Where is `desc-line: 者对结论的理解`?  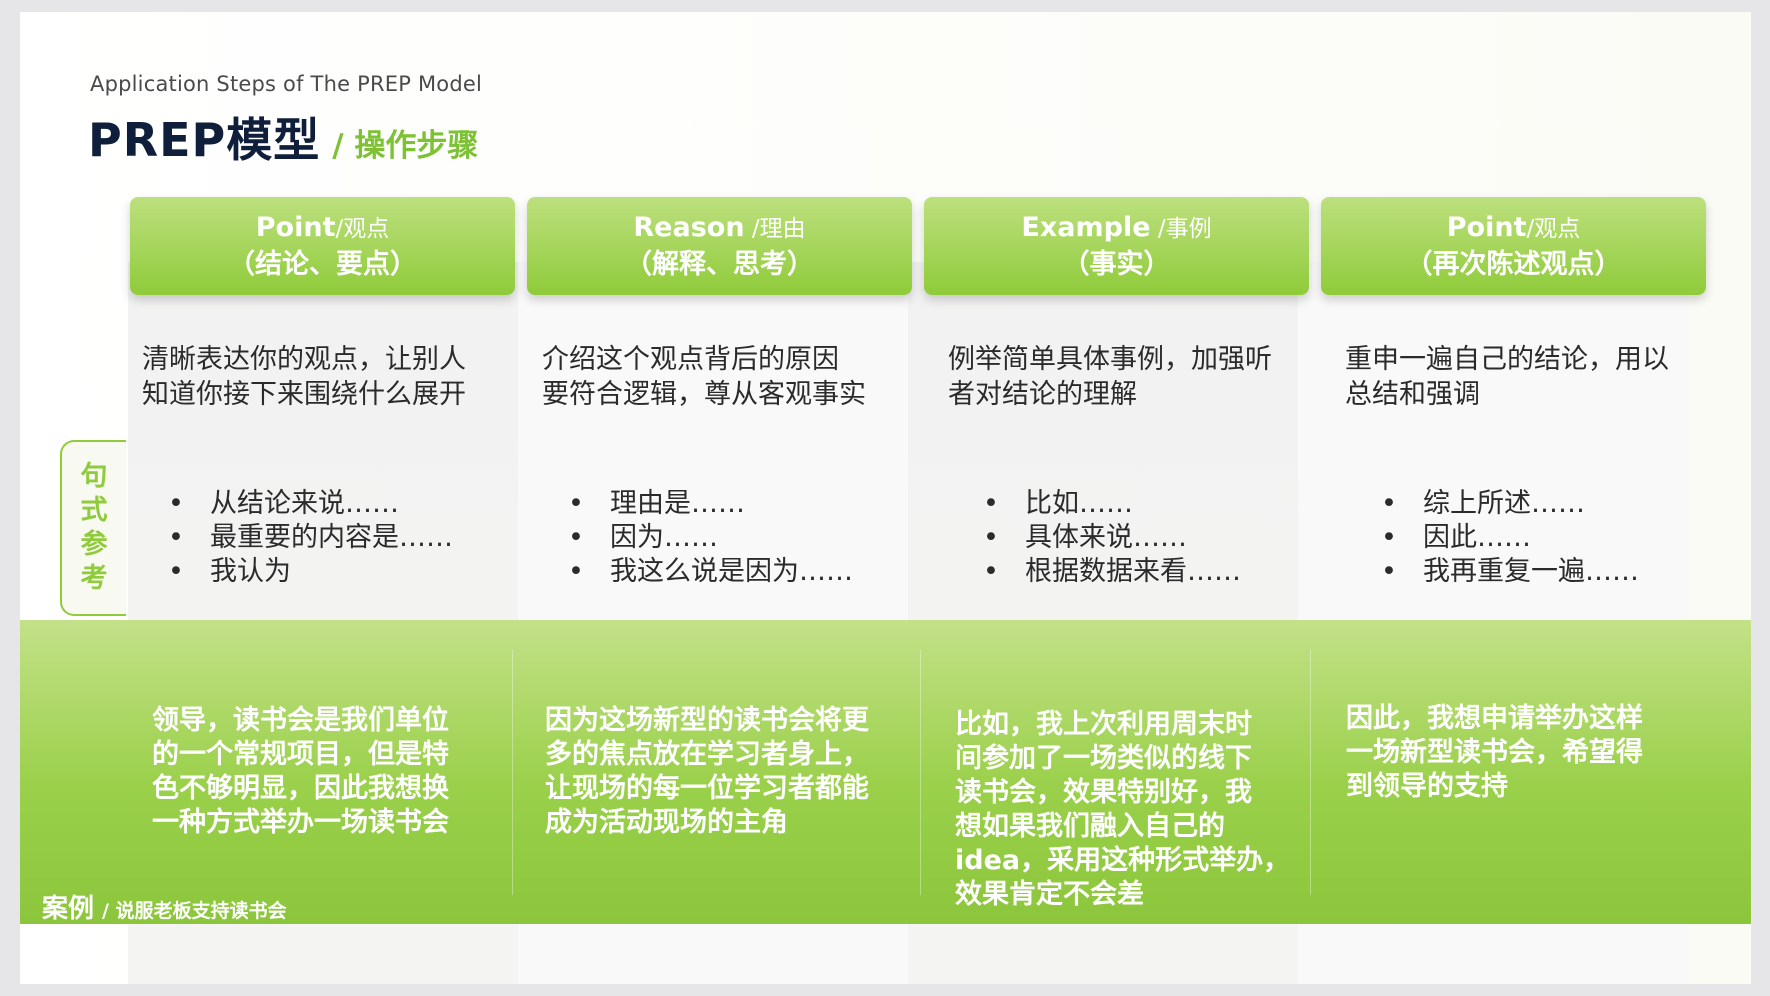 desc-line: 者对结论的理解 is located at coordinates (1042, 394).